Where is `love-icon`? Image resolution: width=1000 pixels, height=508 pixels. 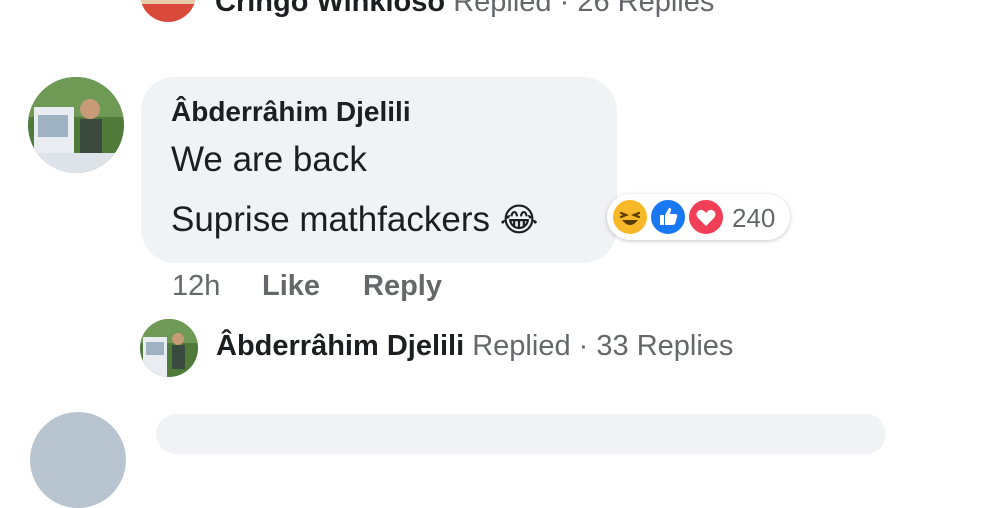
love-icon is located at coordinates (706, 217).